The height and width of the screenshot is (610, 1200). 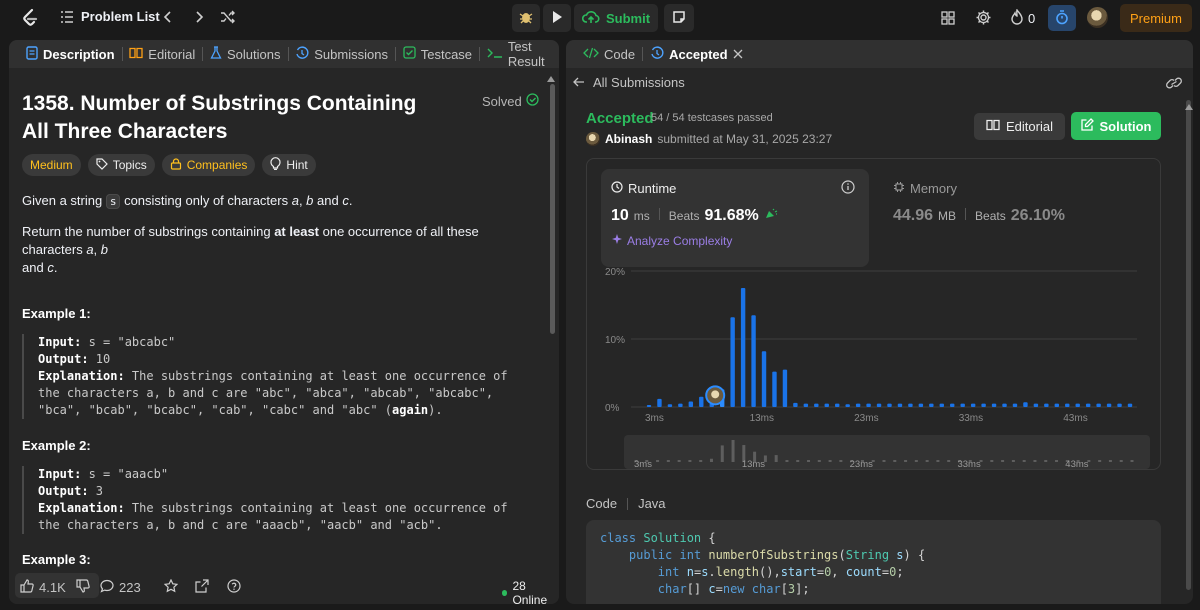 I want to click on desc-text: Given a string, so click(x=64, y=200).